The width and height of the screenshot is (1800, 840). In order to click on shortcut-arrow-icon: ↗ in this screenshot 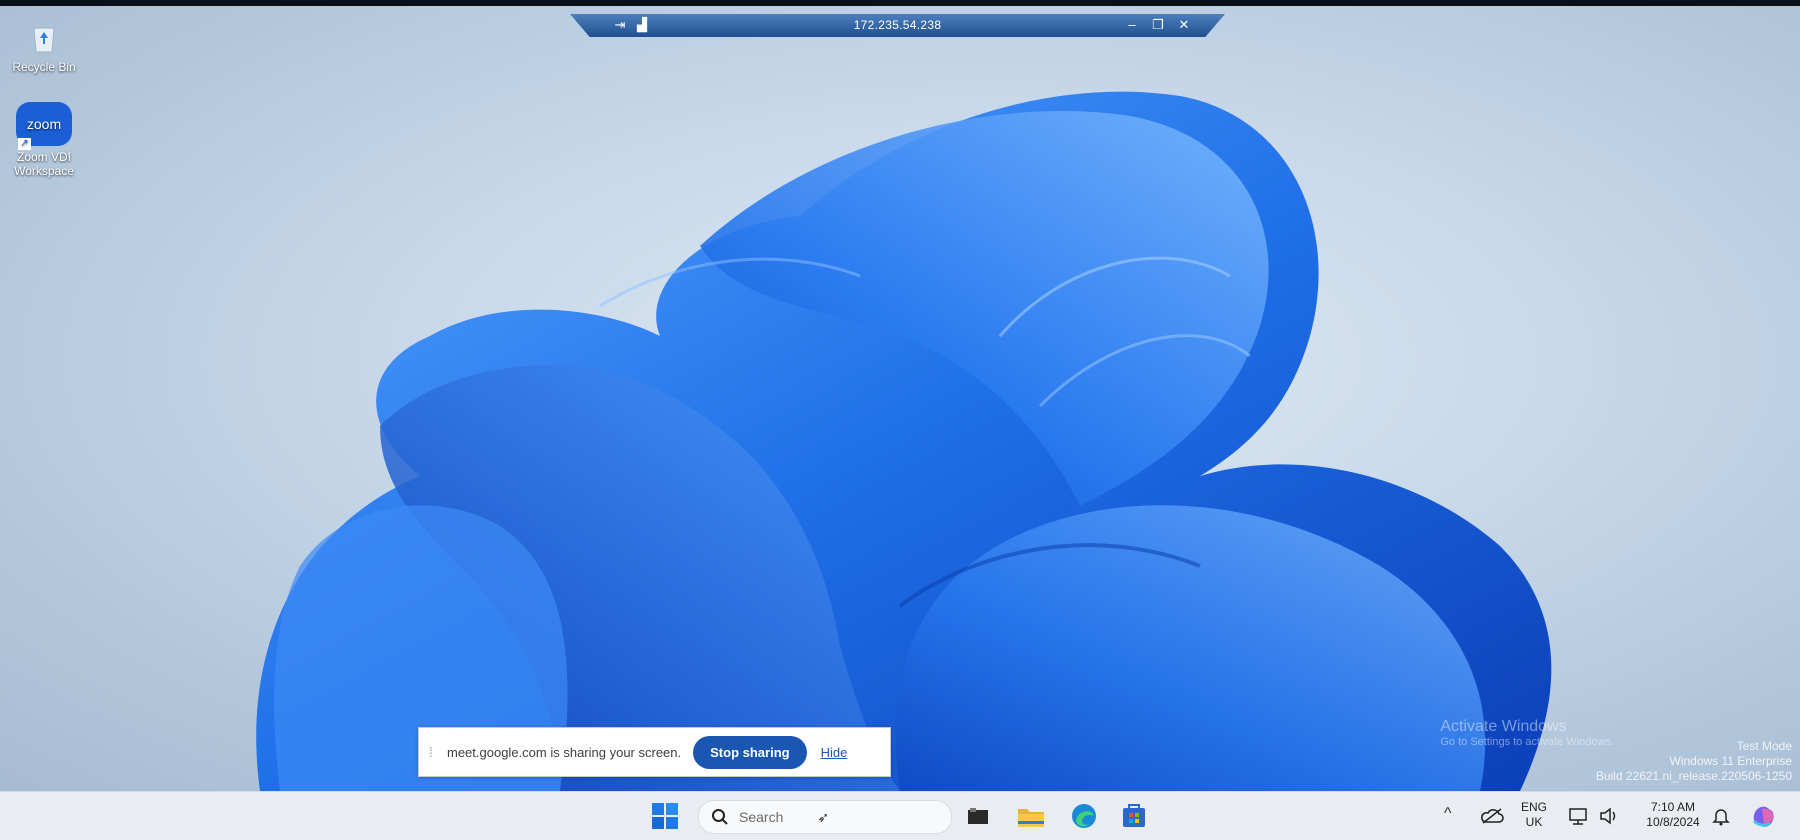, I will do `click(24, 144)`.